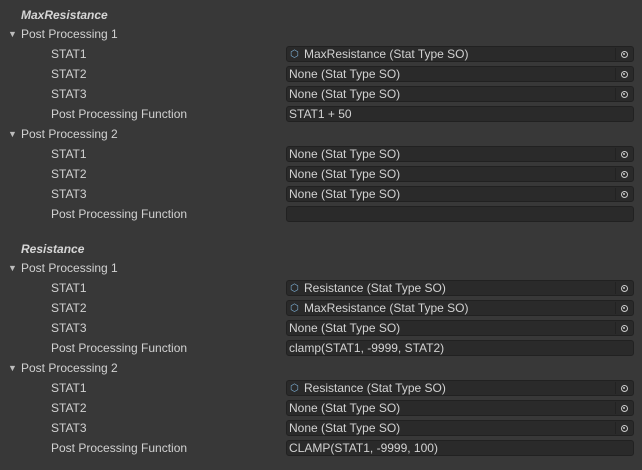 The height and width of the screenshot is (470, 642). What do you see at coordinates (64, 15) in the screenshot?
I see `section-title-maxresistance: MaxResistance` at bounding box center [64, 15].